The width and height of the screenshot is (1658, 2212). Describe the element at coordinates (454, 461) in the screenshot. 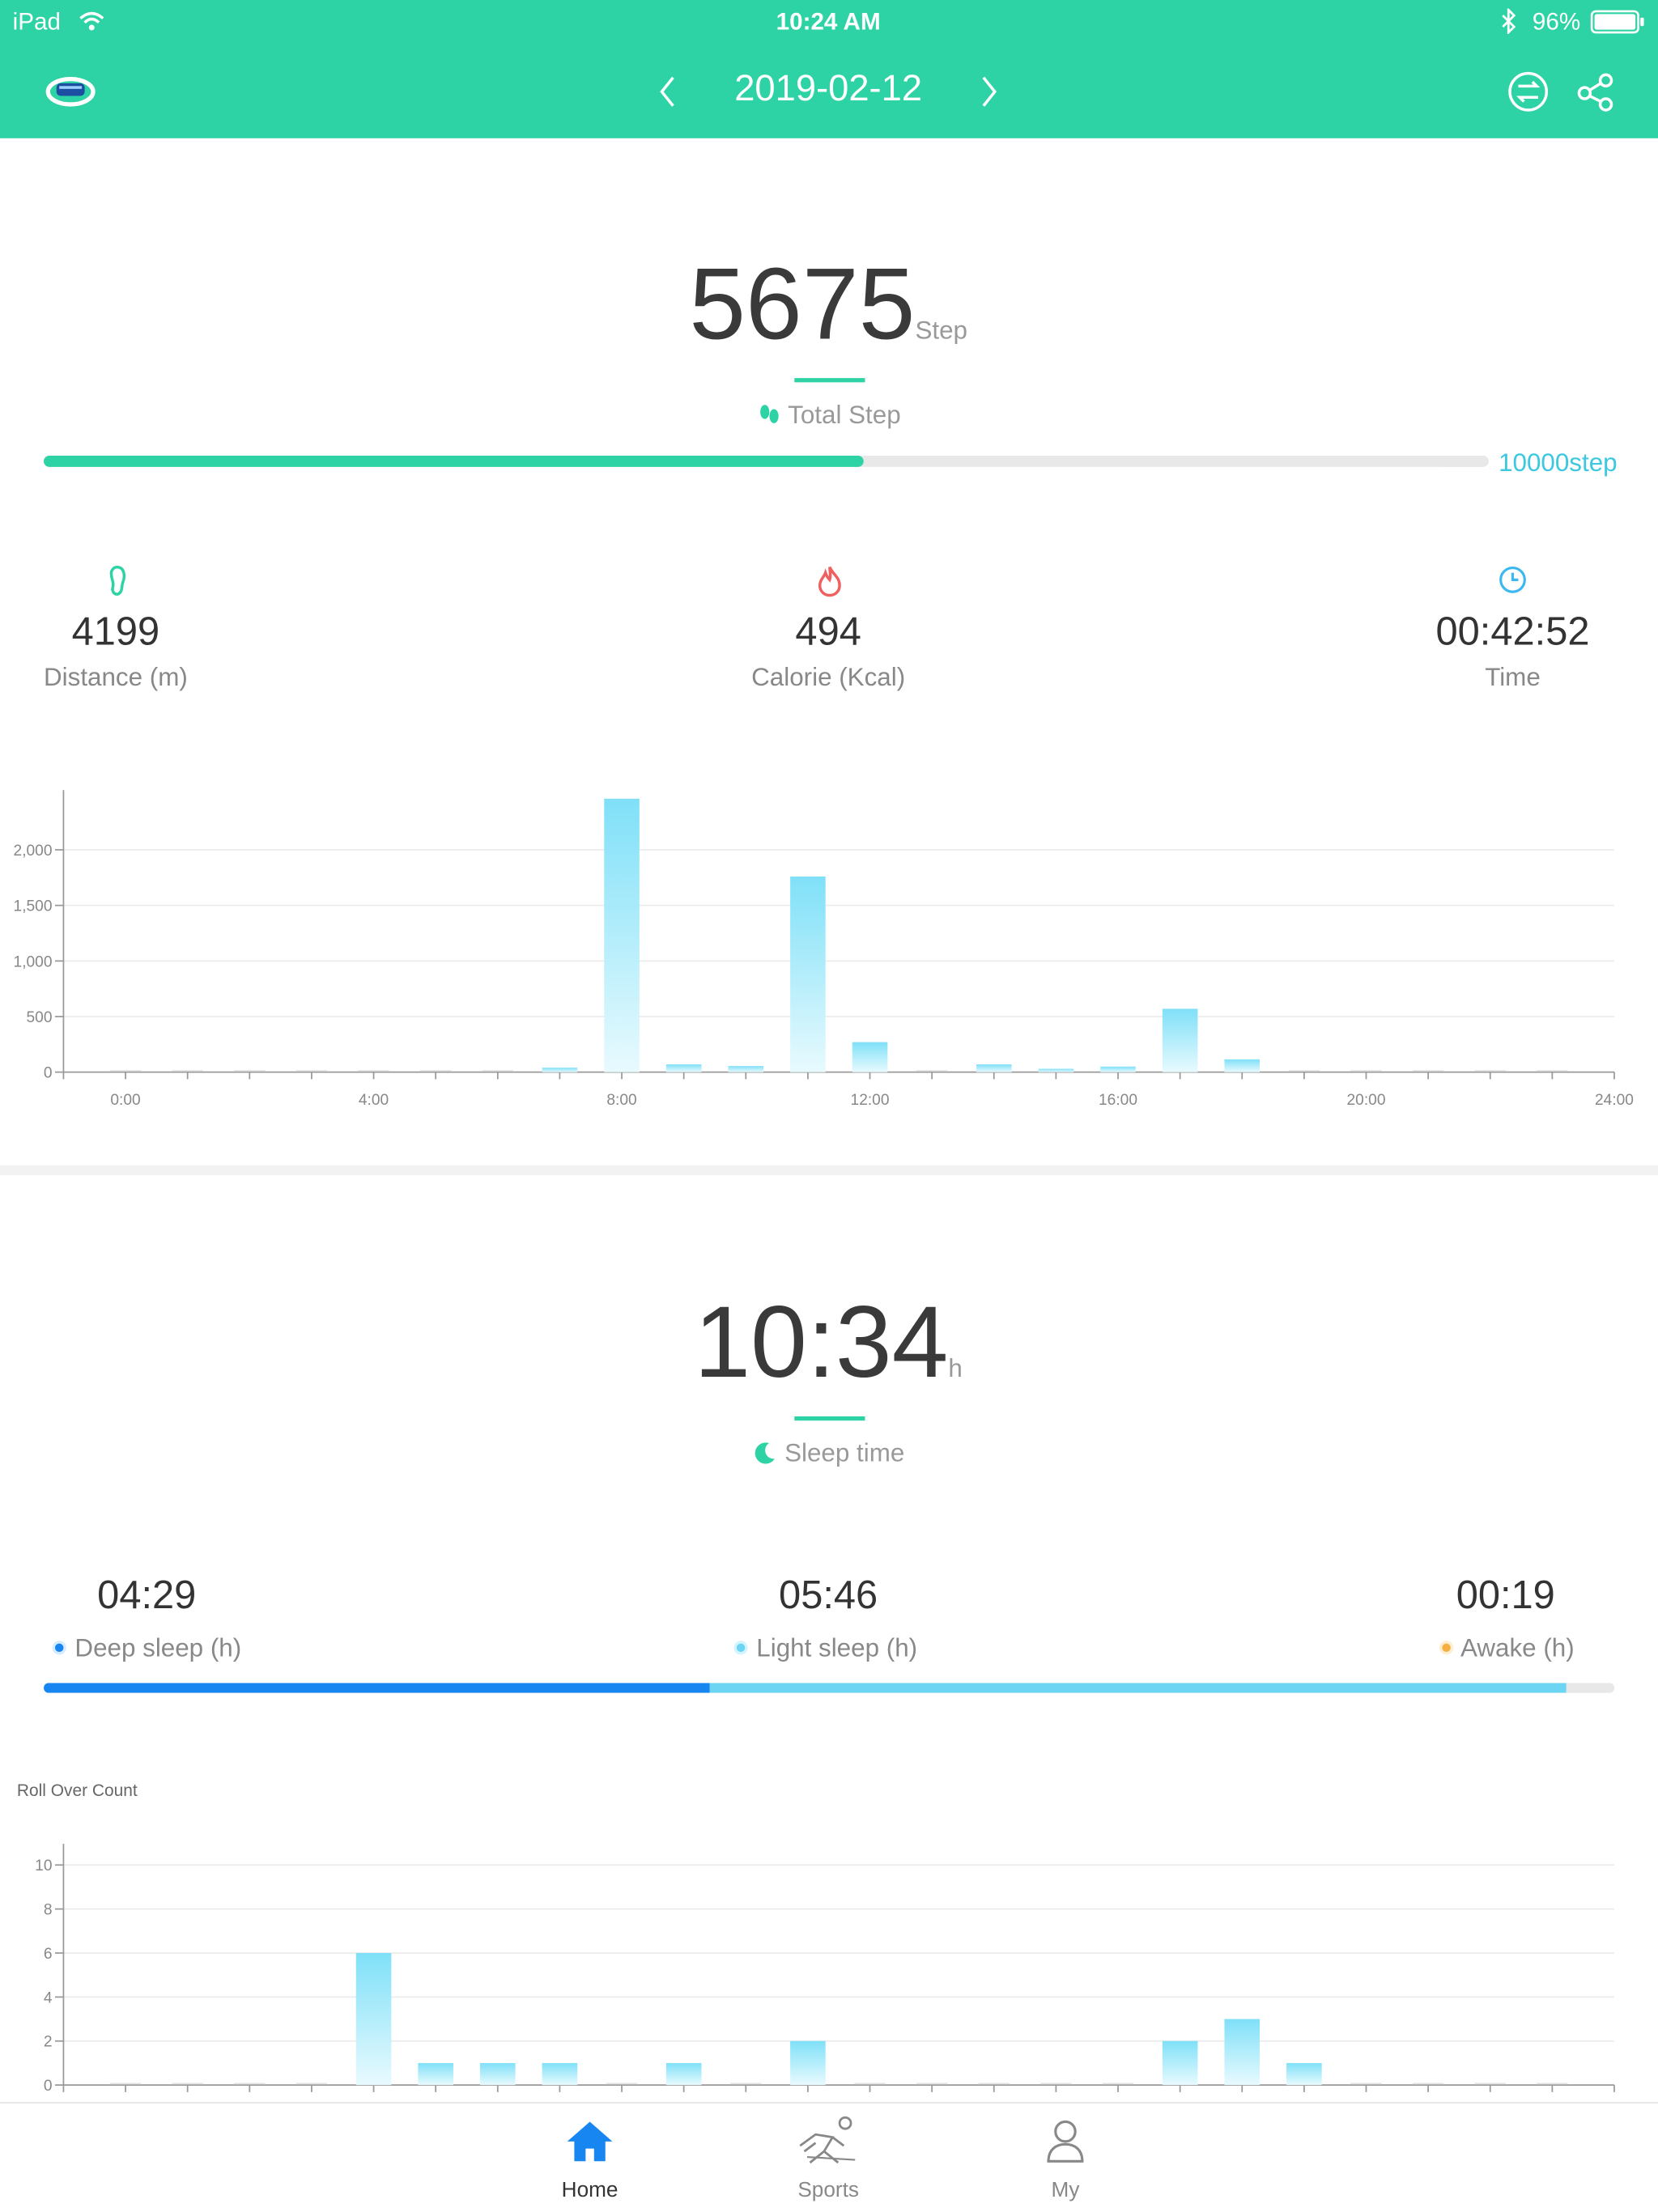

I see `step-progress-fill` at that location.